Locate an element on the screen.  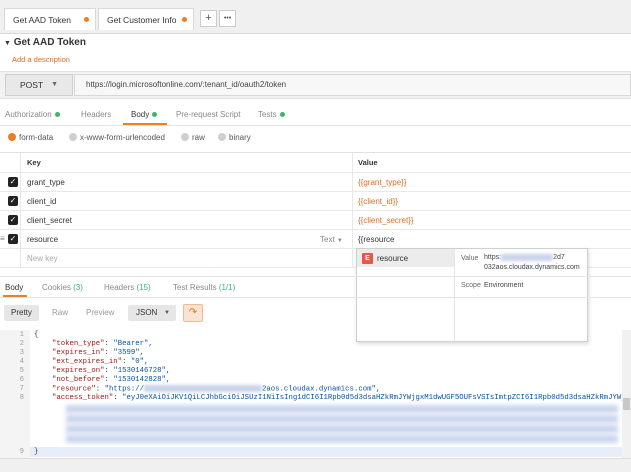
json-value: "3599", is located at coordinates (128, 353).